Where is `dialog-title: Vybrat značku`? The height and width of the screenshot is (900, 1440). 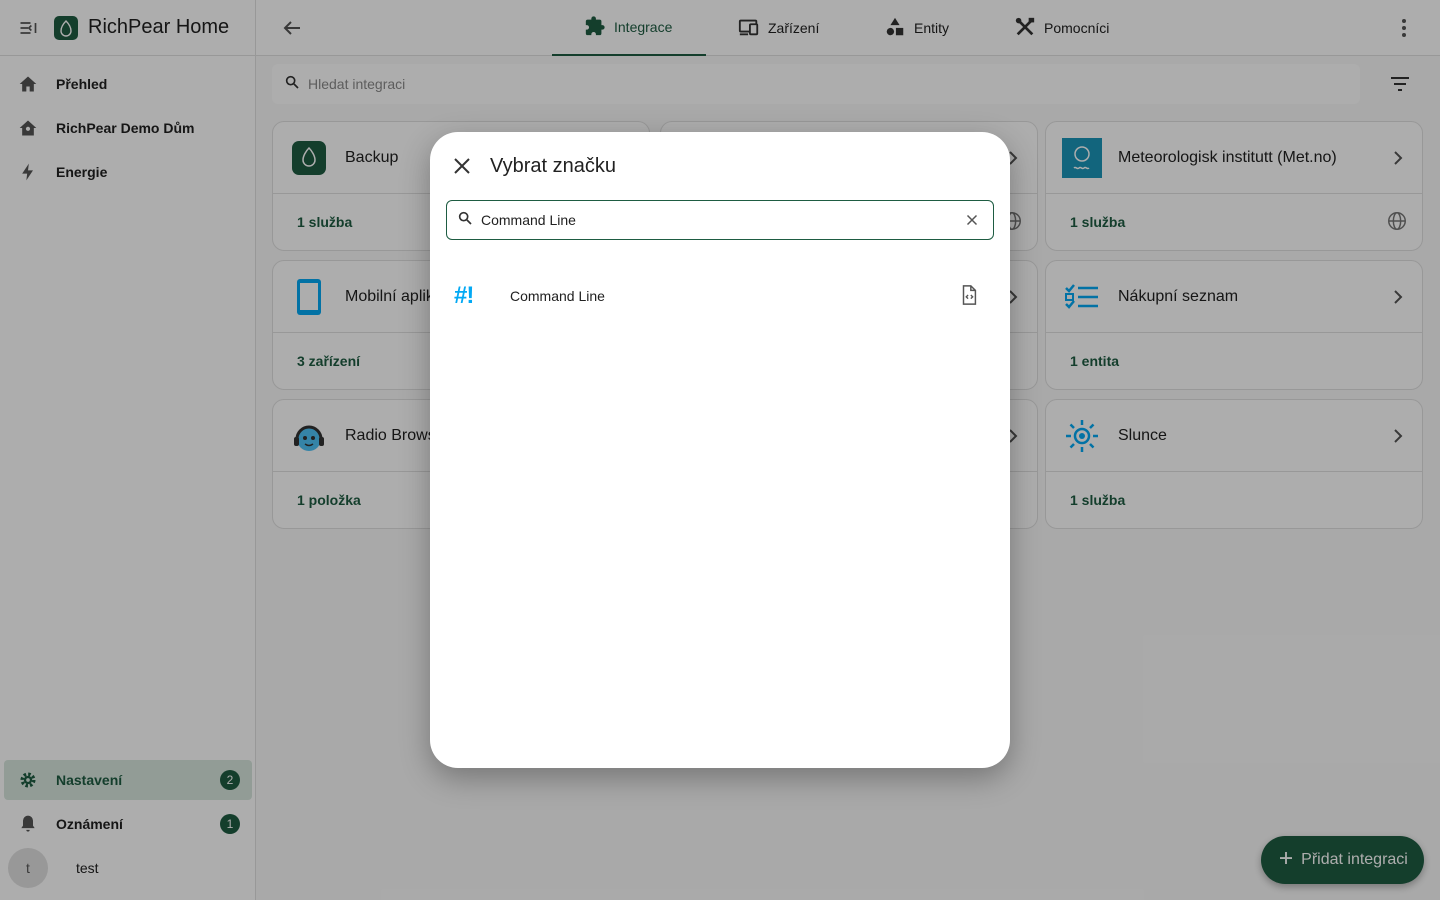 dialog-title: Vybrat značku is located at coordinates (553, 166).